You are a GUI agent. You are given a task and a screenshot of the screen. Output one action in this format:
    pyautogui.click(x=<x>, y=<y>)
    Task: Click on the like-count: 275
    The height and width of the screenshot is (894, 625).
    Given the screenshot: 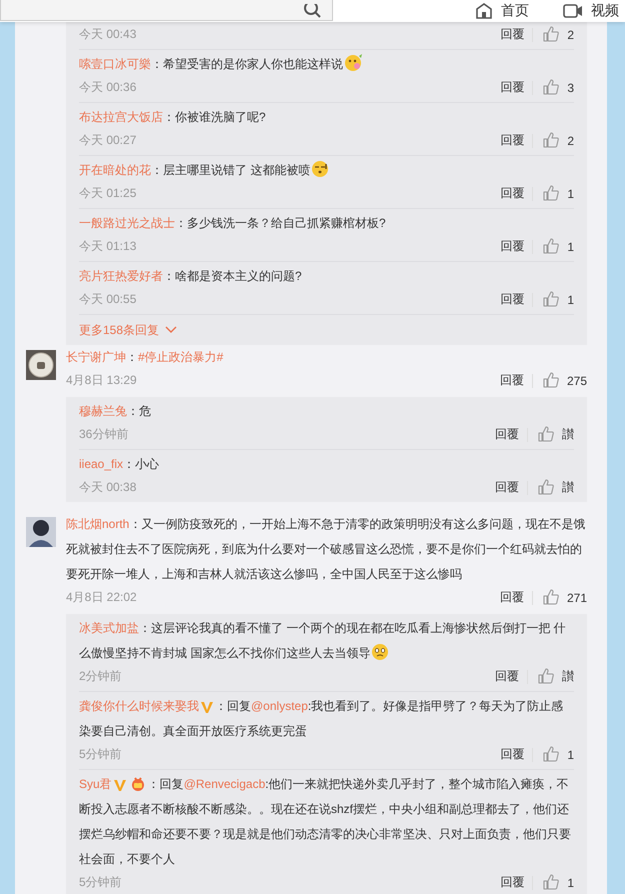 What is the action you would take?
    pyautogui.click(x=576, y=381)
    